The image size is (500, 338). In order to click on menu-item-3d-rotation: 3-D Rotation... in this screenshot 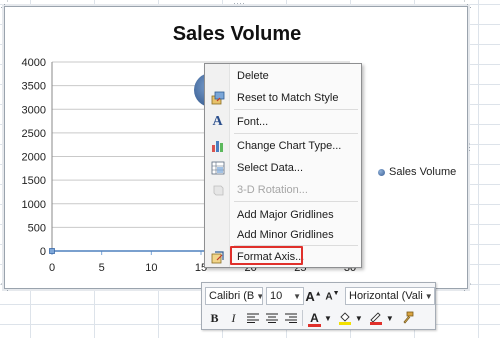, I will do `click(283, 189)`.